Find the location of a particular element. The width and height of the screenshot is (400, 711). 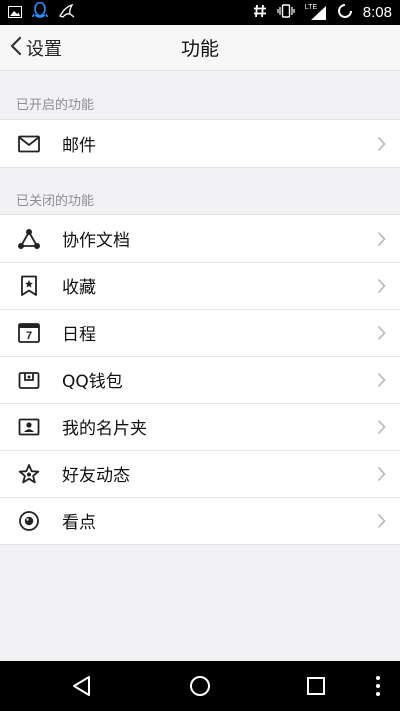

system-nav-bar is located at coordinates (200, 686).